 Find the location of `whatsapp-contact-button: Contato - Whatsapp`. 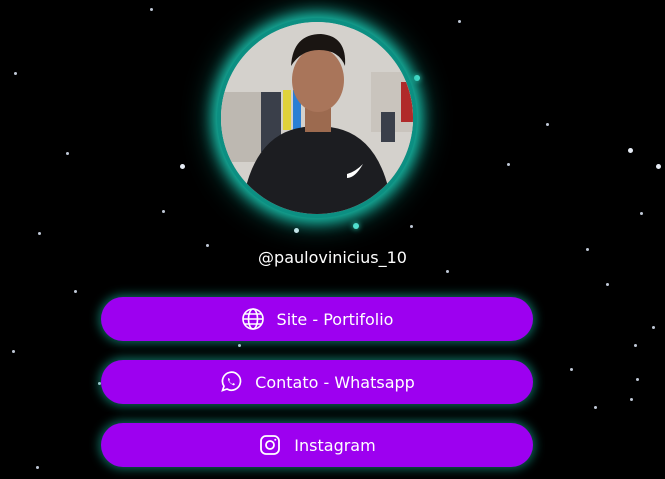

whatsapp-contact-button: Contato - Whatsapp is located at coordinates (317, 382).